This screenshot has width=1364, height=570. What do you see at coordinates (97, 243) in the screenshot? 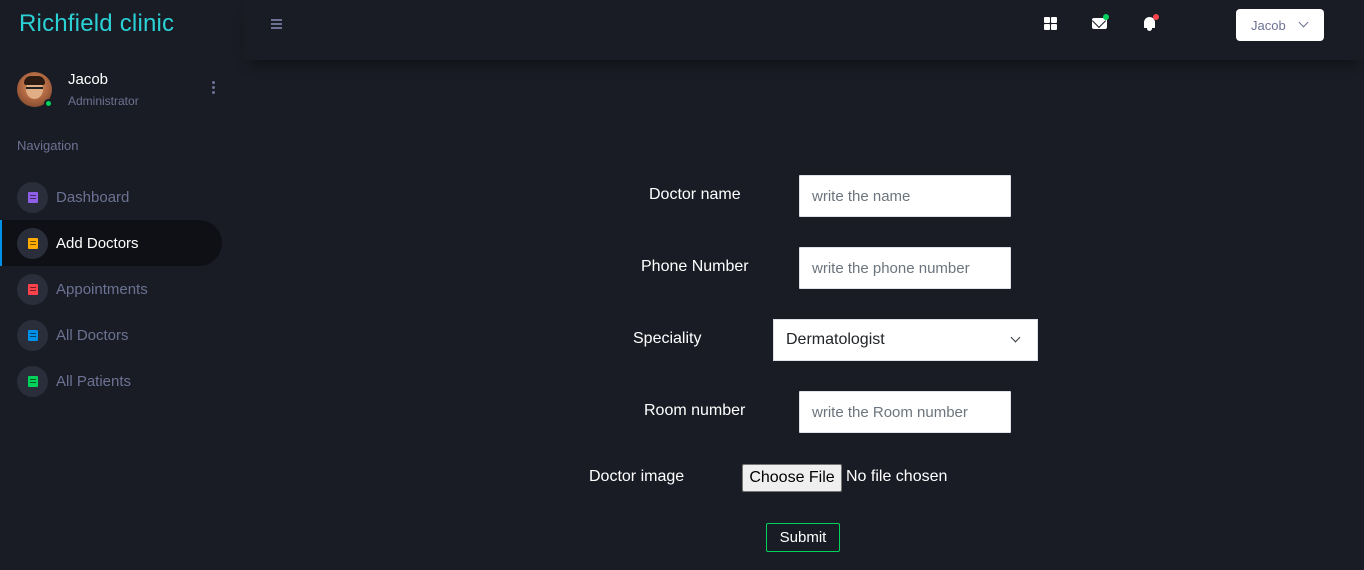
I see `sidebar-item-label: Add Doctors` at bounding box center [97, 243].